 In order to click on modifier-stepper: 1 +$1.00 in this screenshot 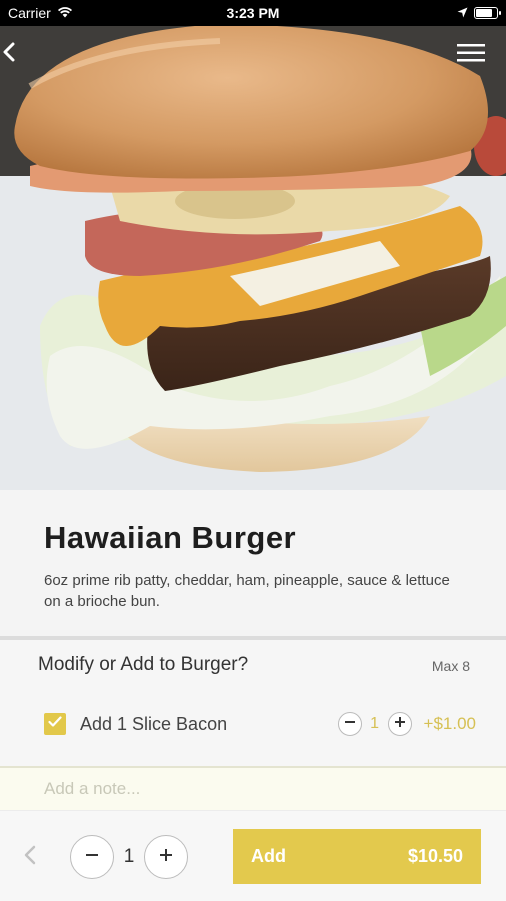, I will do `click(406, 724)`.